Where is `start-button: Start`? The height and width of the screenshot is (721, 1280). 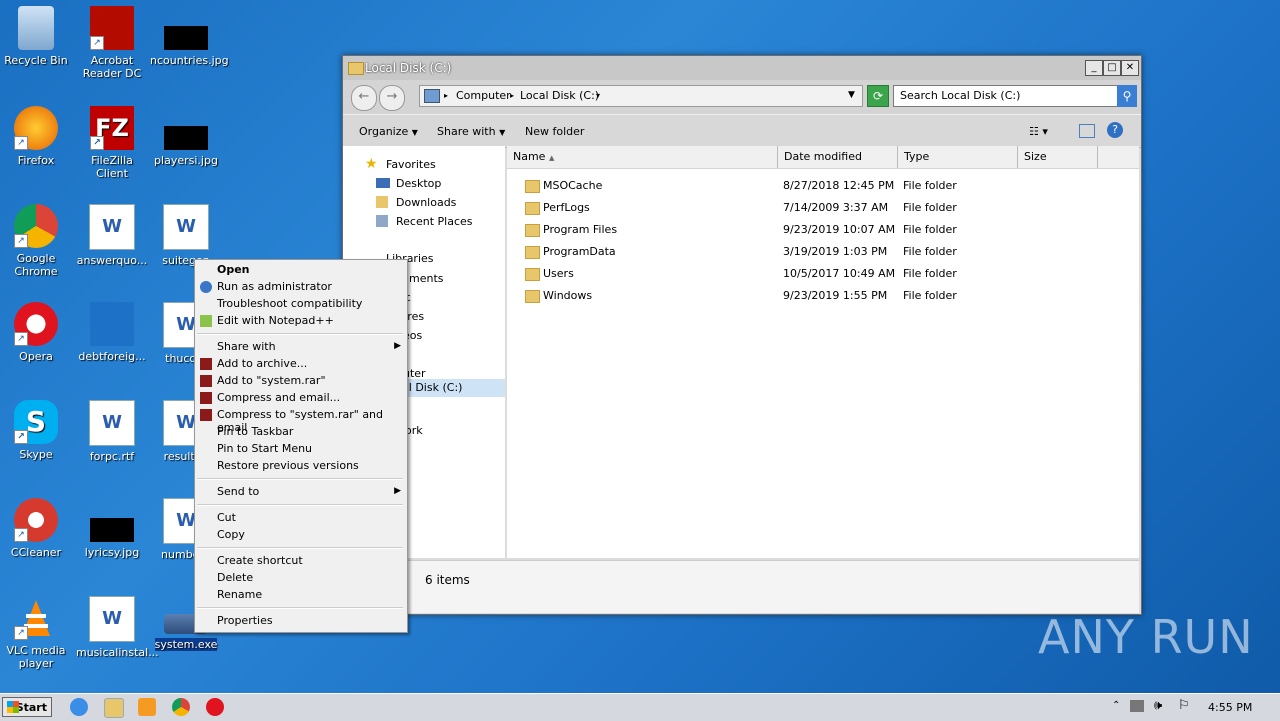 start-button: Start is located at coordinates (27, 707).